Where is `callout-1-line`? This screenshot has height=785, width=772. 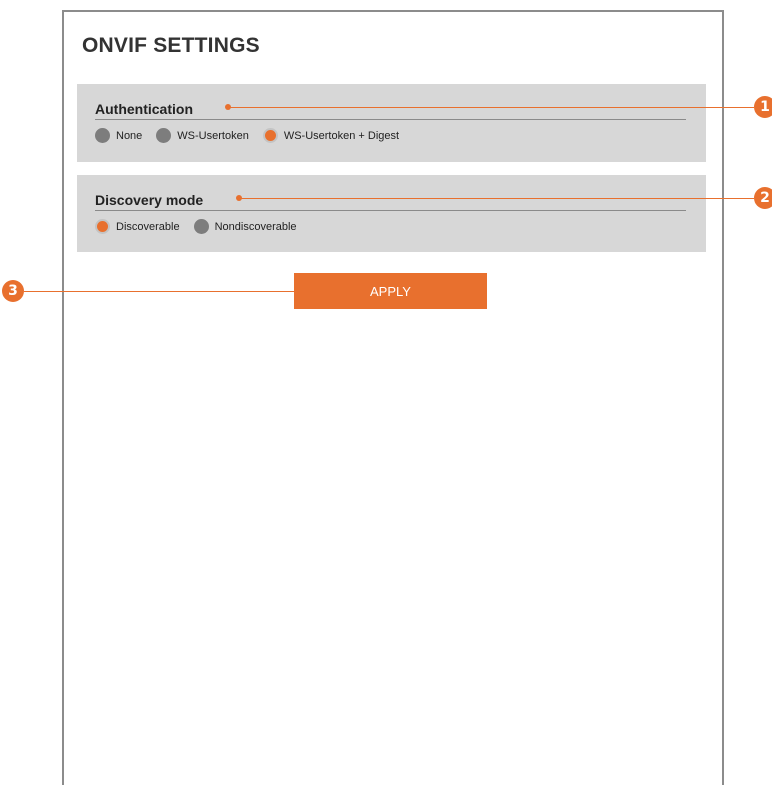 callout-1-line is located at coordinates (491, 107).